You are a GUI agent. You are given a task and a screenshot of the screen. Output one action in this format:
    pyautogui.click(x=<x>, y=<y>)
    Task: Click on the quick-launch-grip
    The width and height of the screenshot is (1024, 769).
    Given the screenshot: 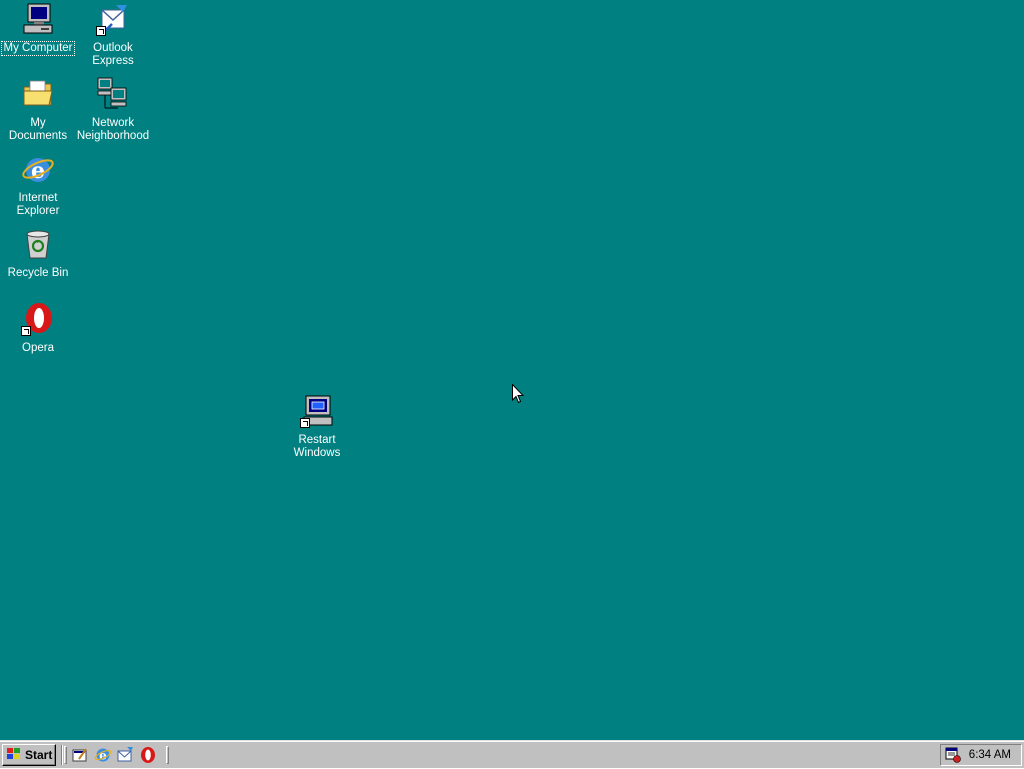 What is the action you would take?
    pyautogui.click(x=65, y=755)
    